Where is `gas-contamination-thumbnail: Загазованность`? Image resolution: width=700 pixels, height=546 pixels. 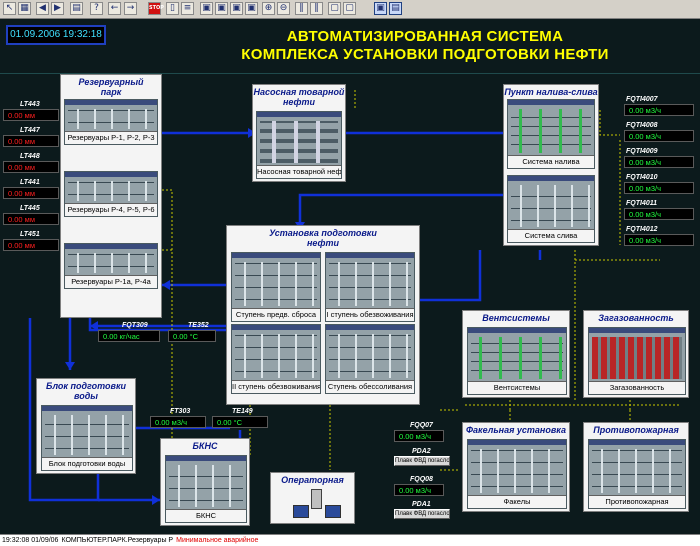 gas-contamination-thumbnail: Загазованность is located at coordinates (637, 361).